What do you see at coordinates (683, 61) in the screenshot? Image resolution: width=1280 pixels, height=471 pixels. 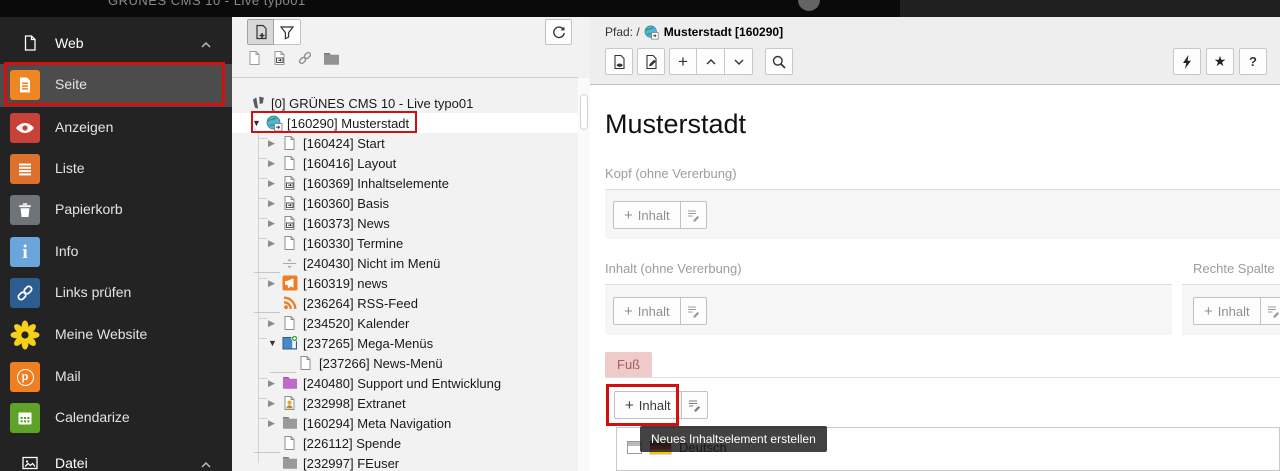 I see `new-record-icon` at bounding box center [683, 61].